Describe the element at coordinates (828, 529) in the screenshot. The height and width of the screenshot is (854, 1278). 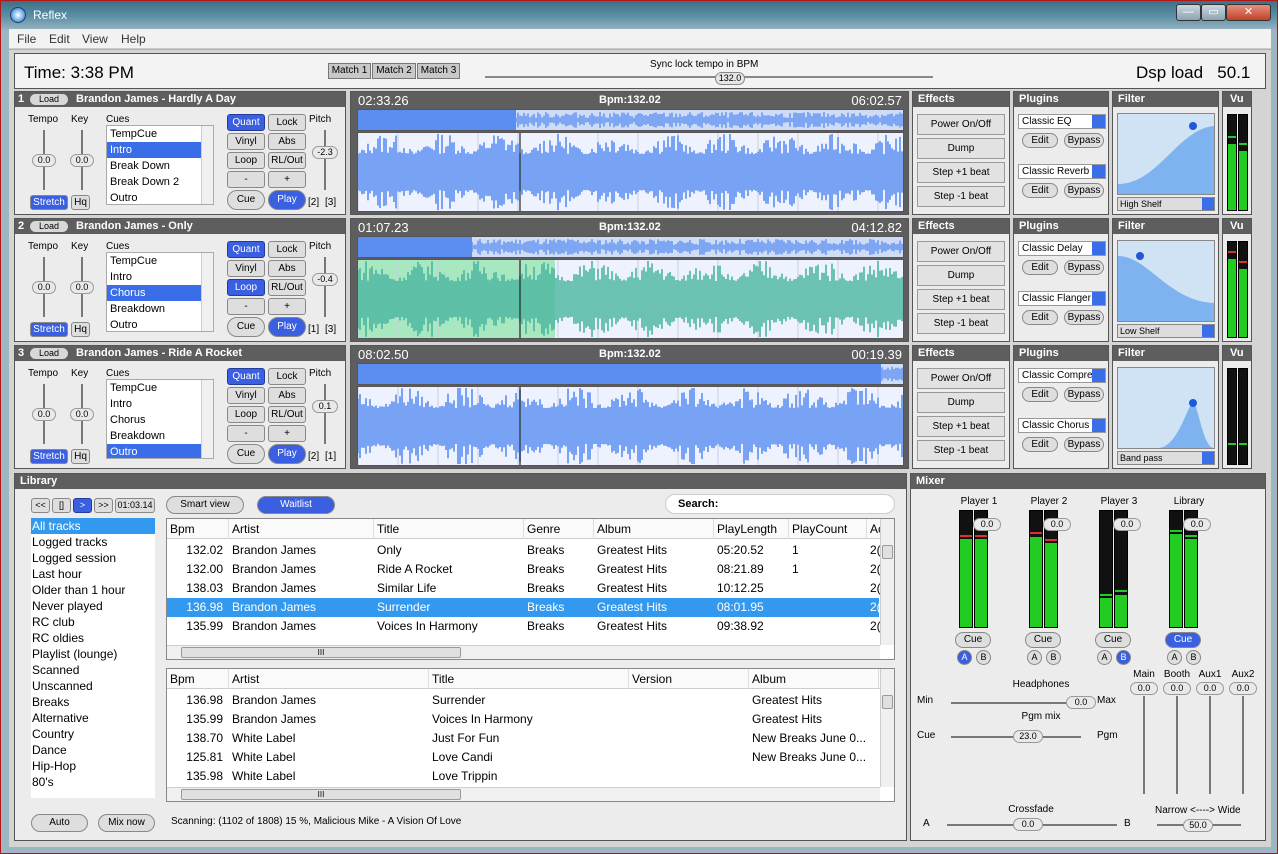
I see `column-header: PlayCount` at that location.